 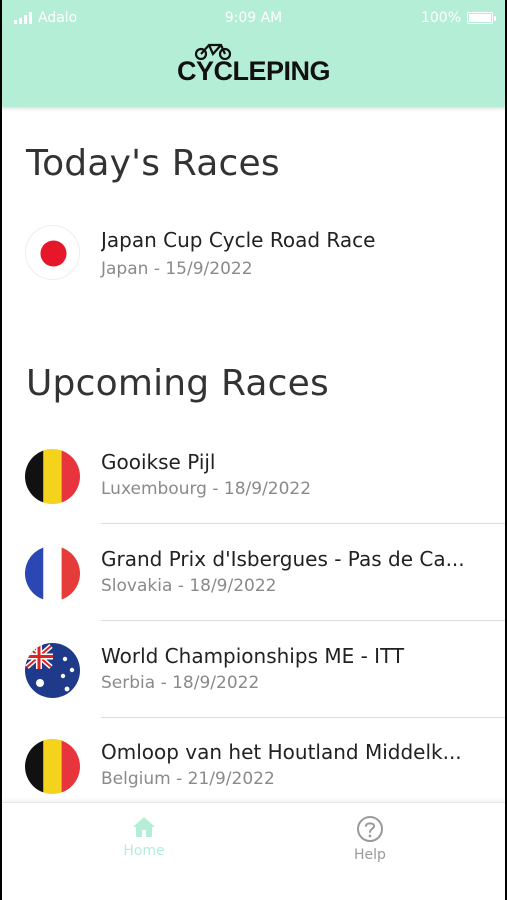 I want to click on tab-home: Home, so click(x=144, y=837).